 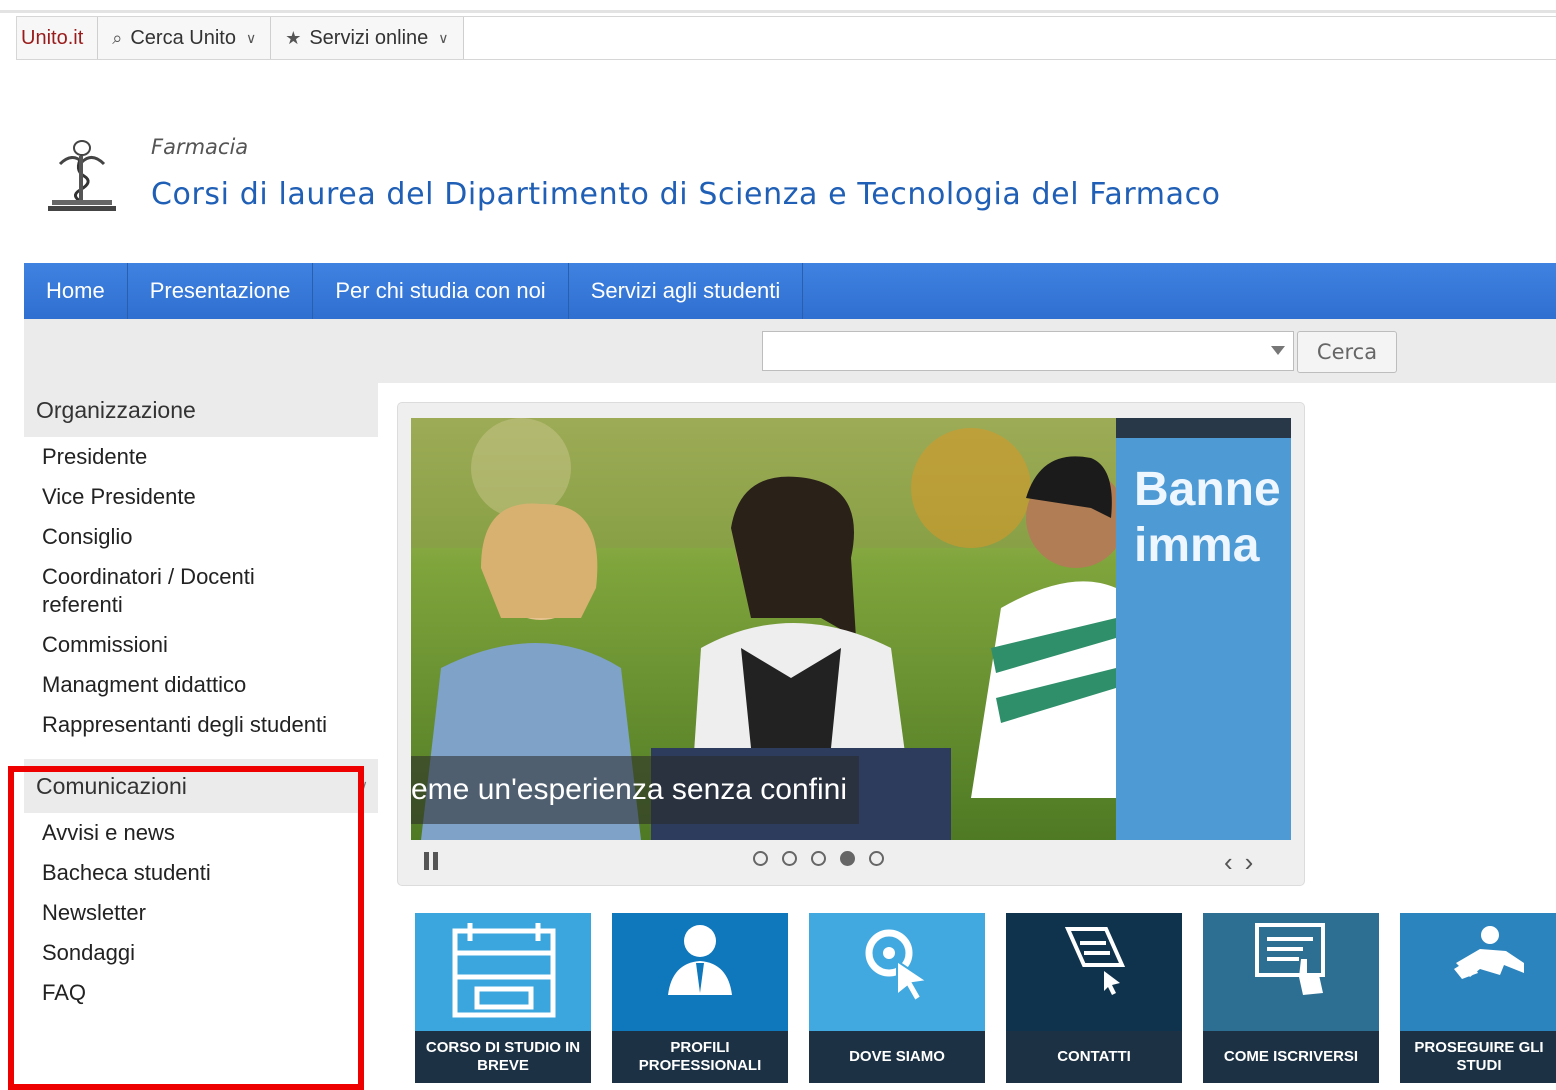 What do you see at coordinates (686, 291) in the screenshot?
I see `nav-servizi-studenti: Servizi agli studenti` at bounding box center [686, 291].